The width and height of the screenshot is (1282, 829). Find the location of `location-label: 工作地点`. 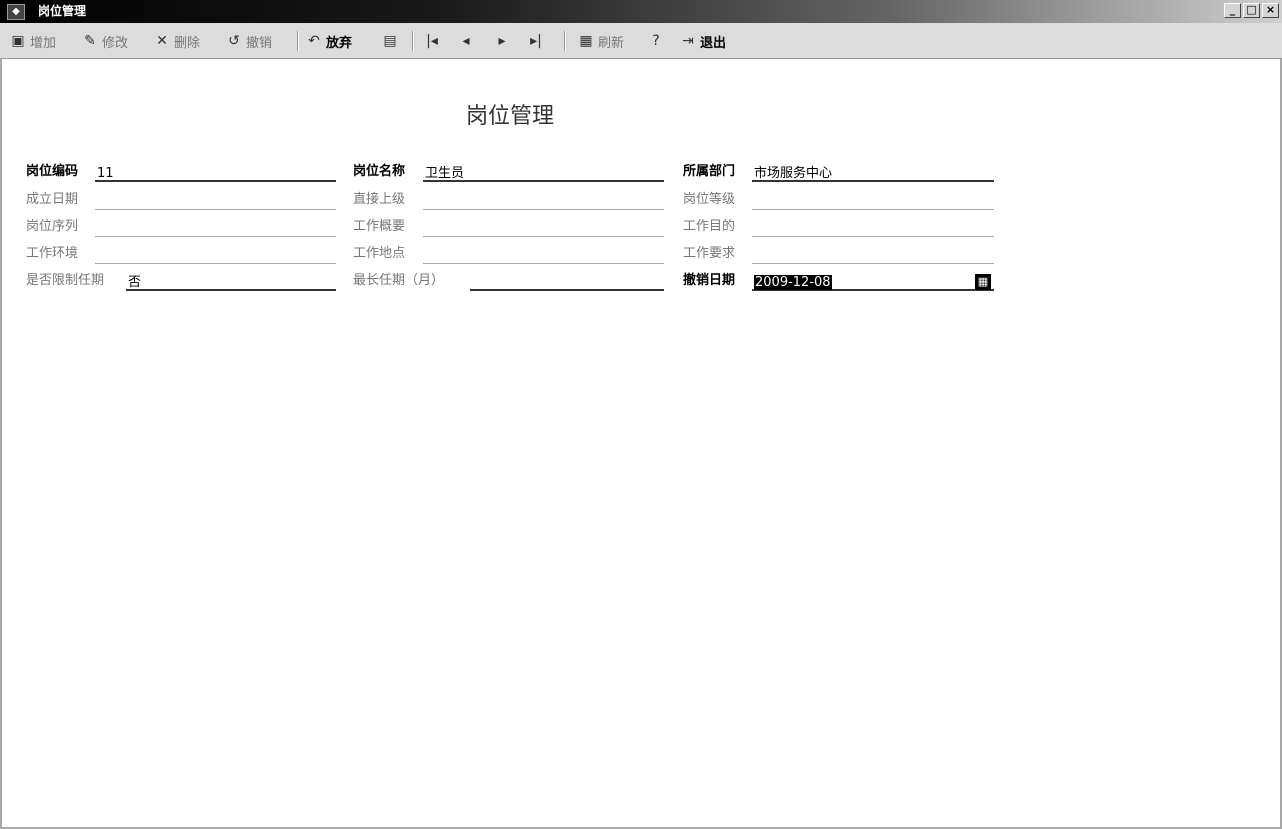

location-label: 工作地点 is located at coordinates (379, 253).